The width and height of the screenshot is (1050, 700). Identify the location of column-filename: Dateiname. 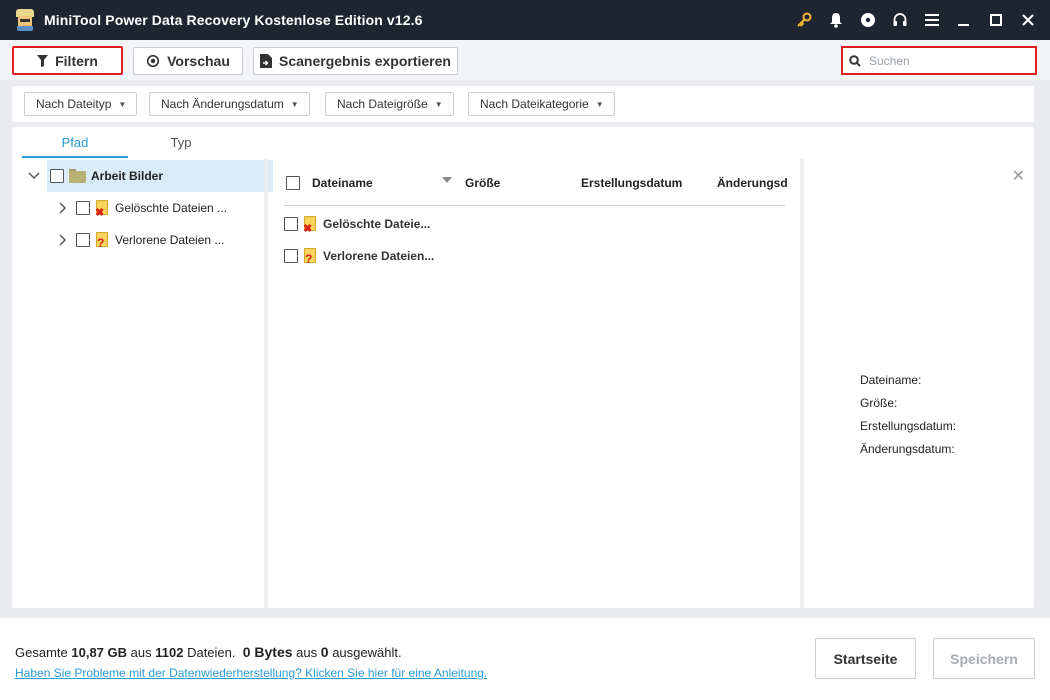
(342, 183).